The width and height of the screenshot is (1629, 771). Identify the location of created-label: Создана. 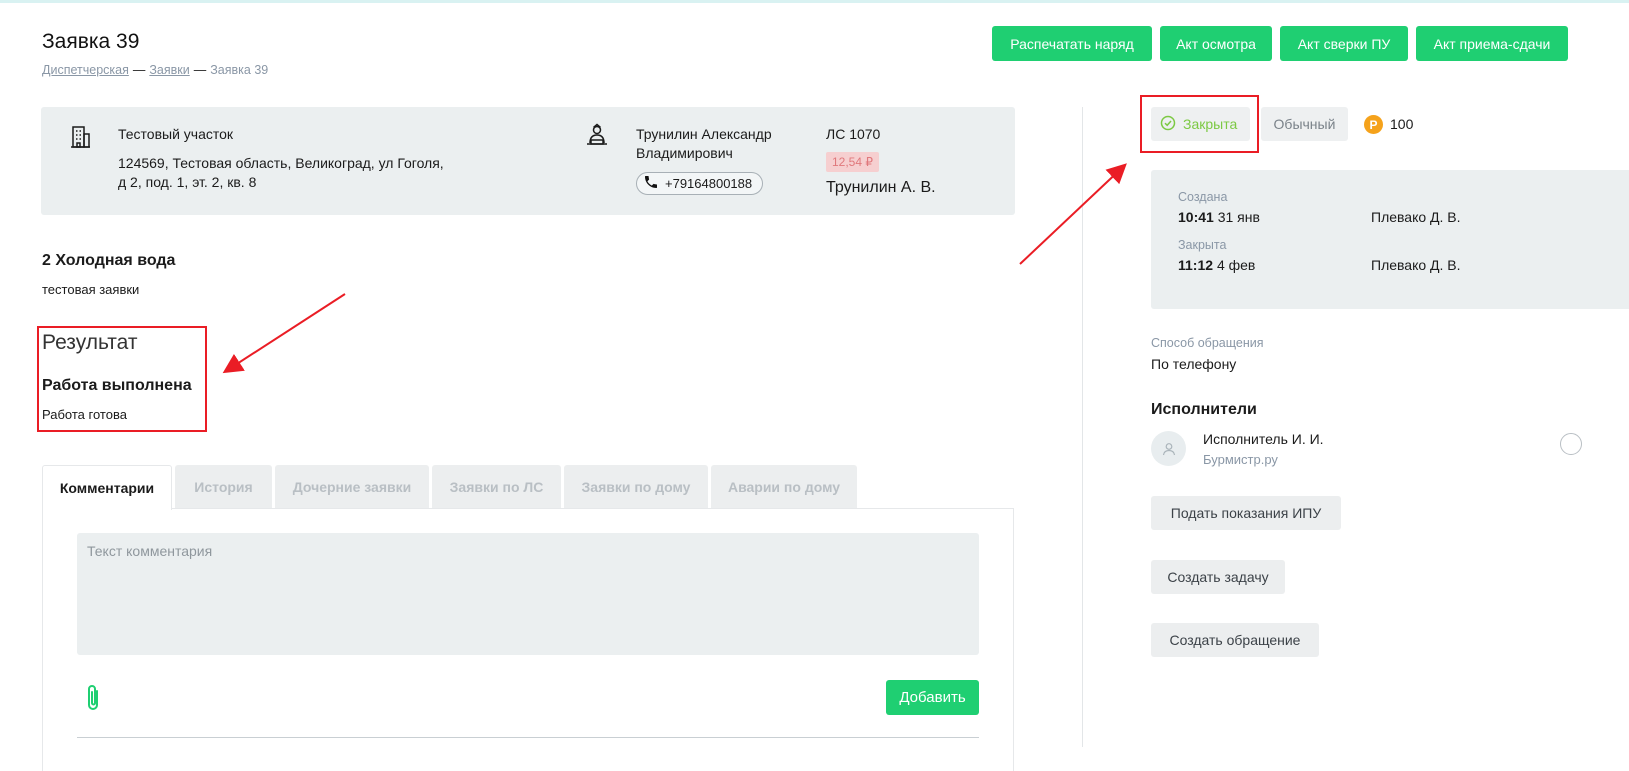
(1203, 197).